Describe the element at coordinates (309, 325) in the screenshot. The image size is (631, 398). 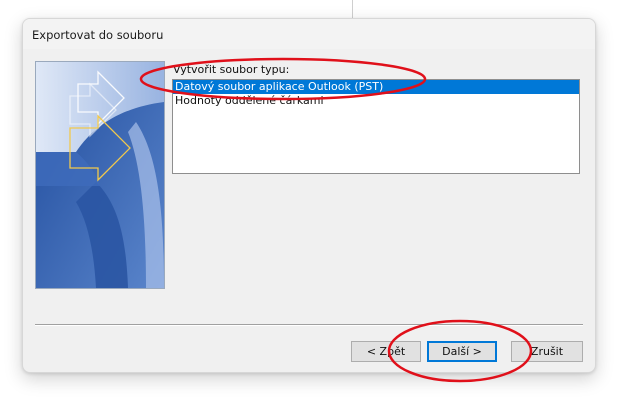
I see `button-separator` at that location.